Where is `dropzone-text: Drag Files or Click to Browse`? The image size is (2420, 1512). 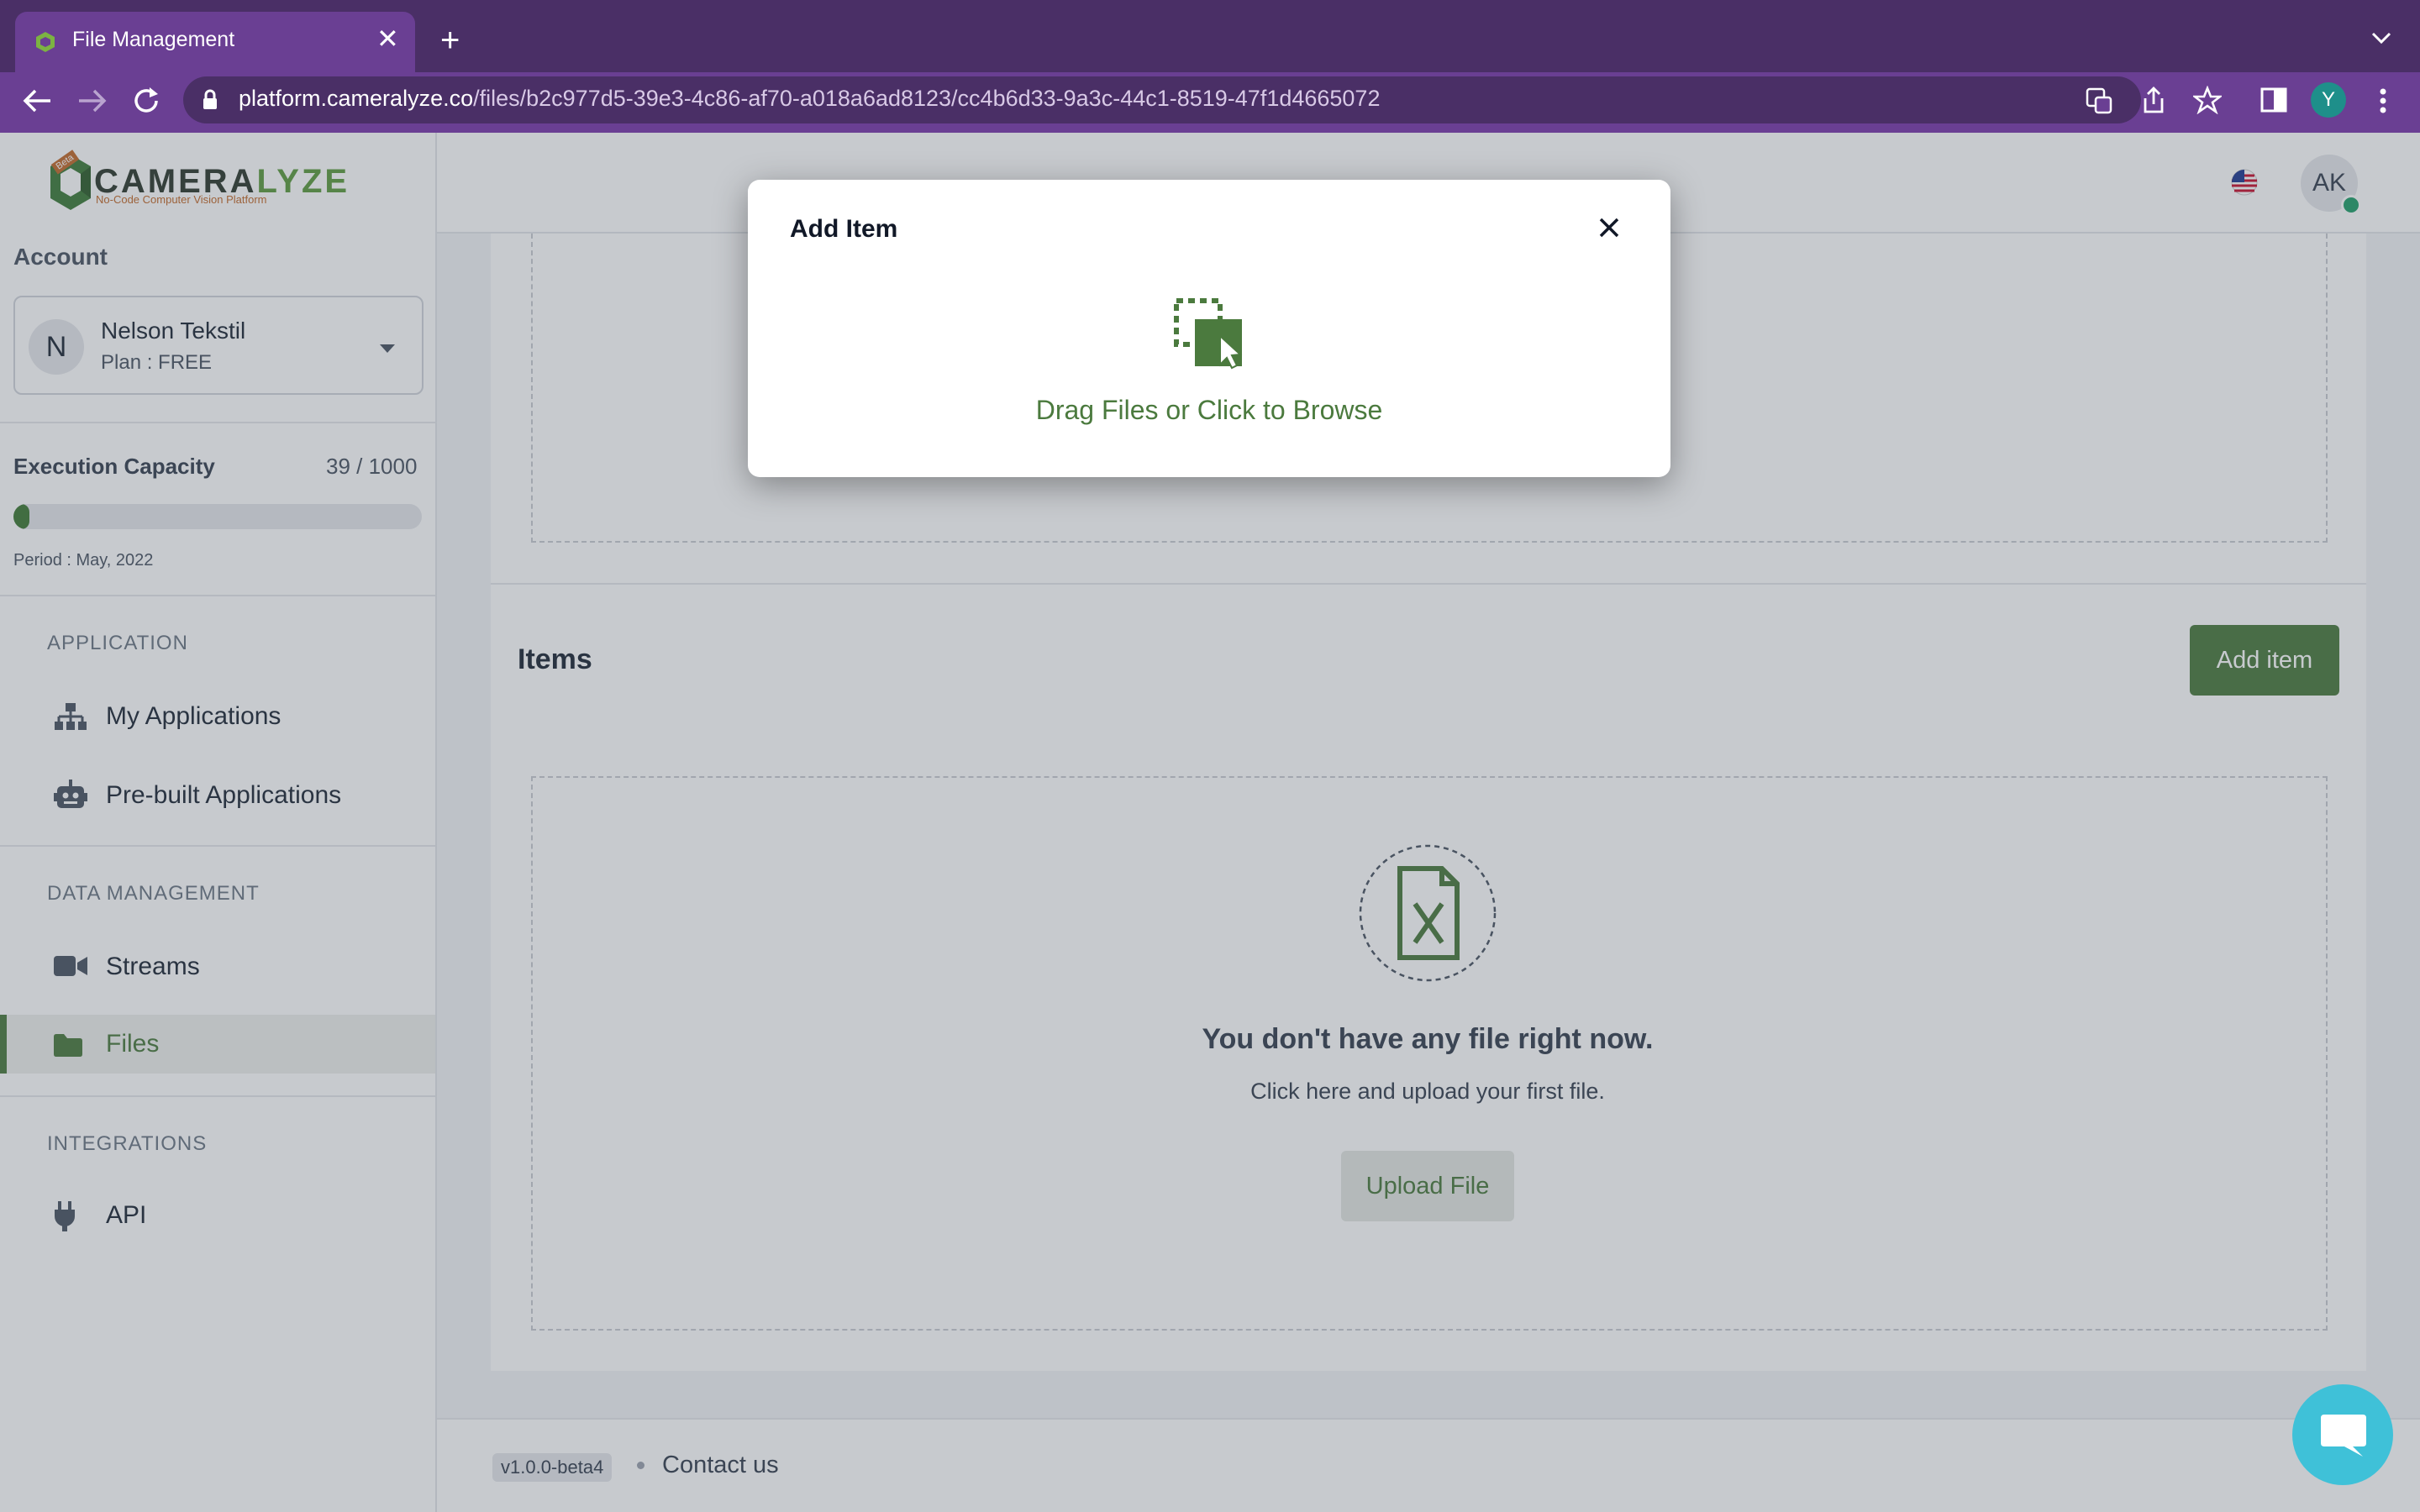 dropzone-text: Drag Files or Click to Browse is located at coordinates (1209, 410).